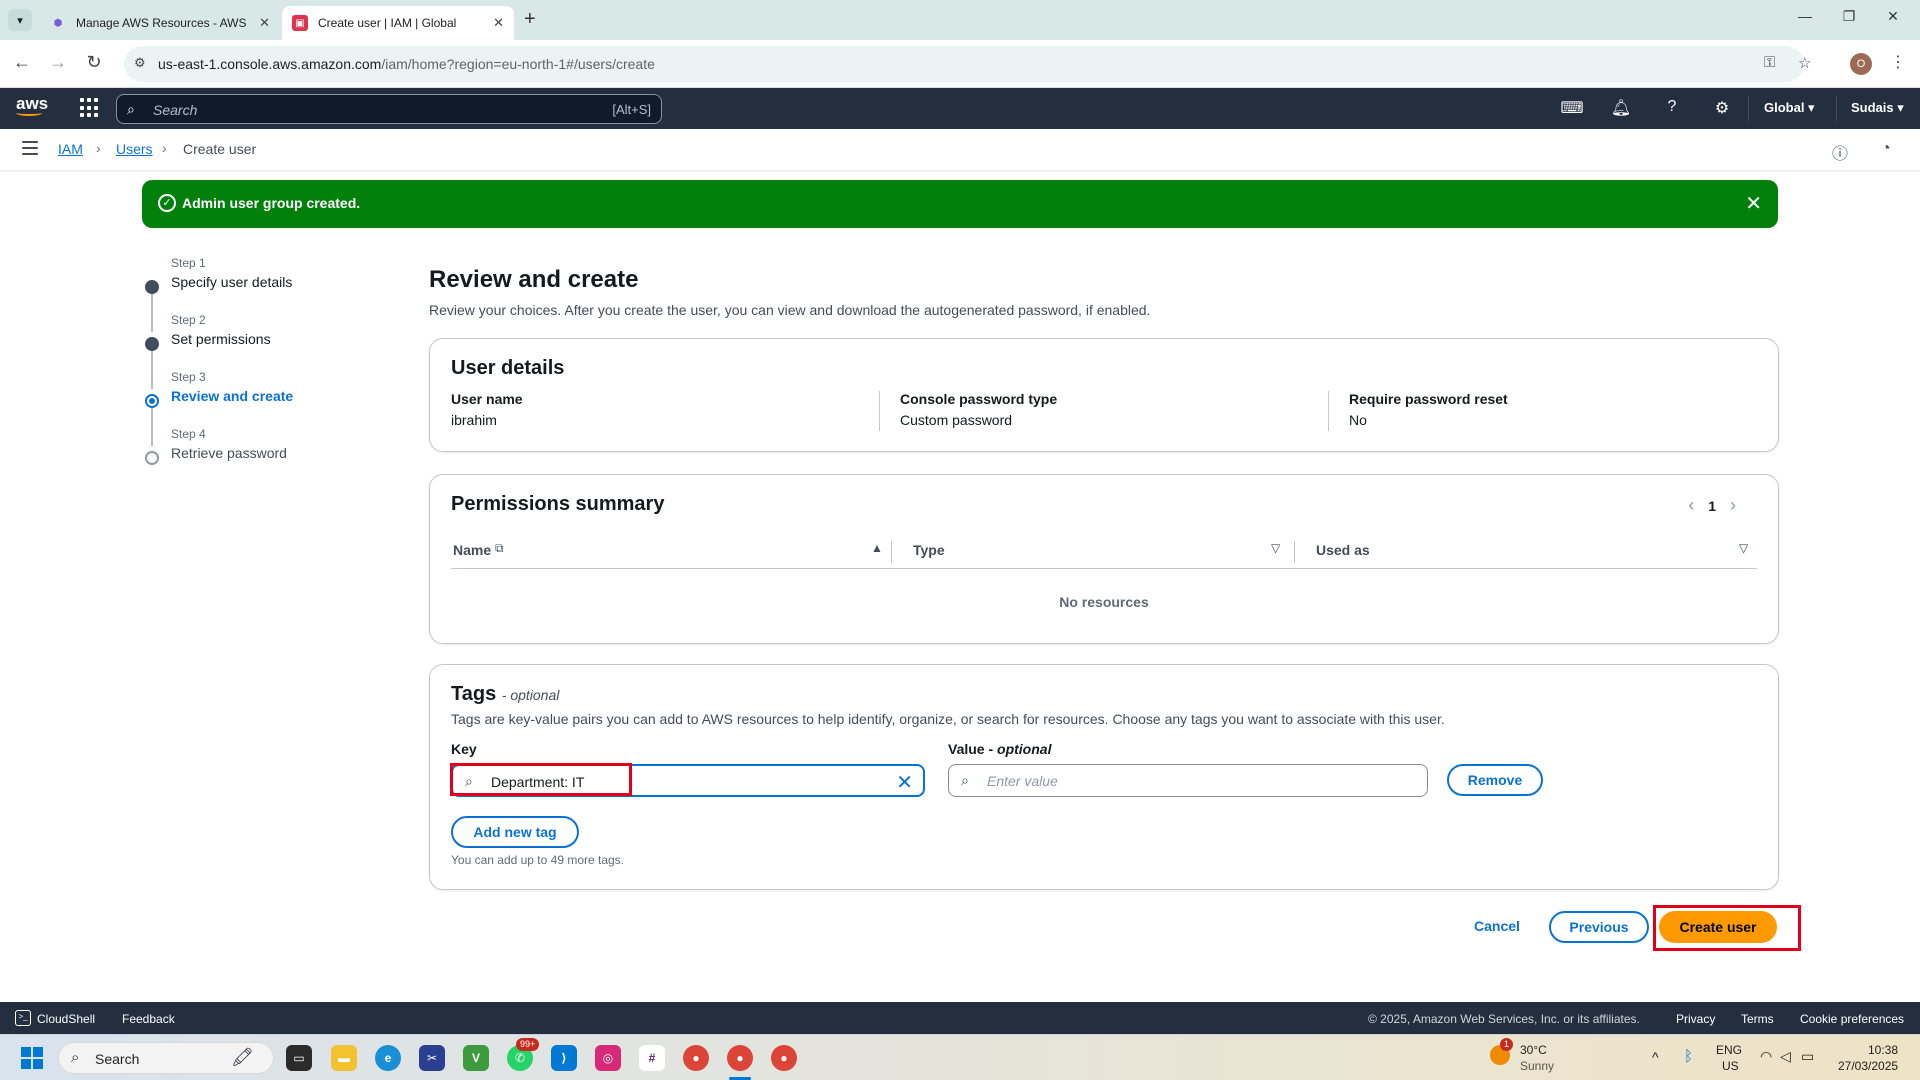  What do you see at coordinates (1572, 108) in the screenshot?
I see `cloudshell-icon: ⌨` at bounding box center [1572, 108].